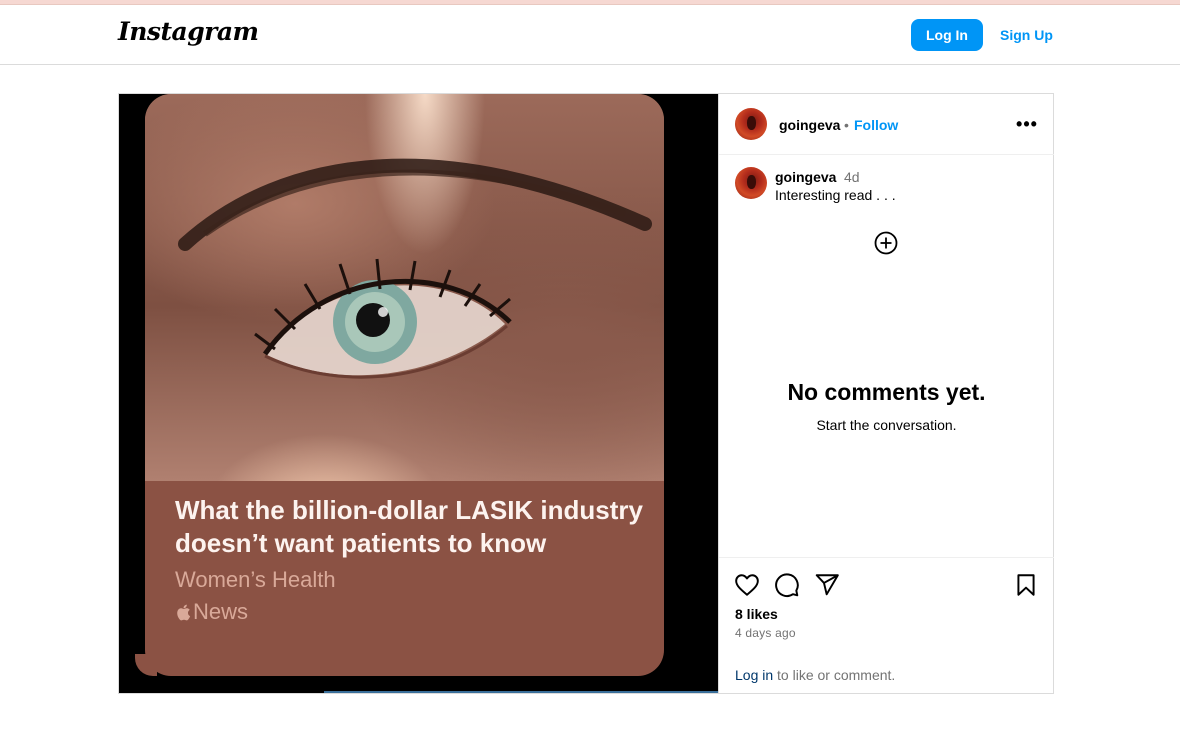  Describe the element at coordinates (751, 183) in the screenshot. I see `caption-avatar` at that location.